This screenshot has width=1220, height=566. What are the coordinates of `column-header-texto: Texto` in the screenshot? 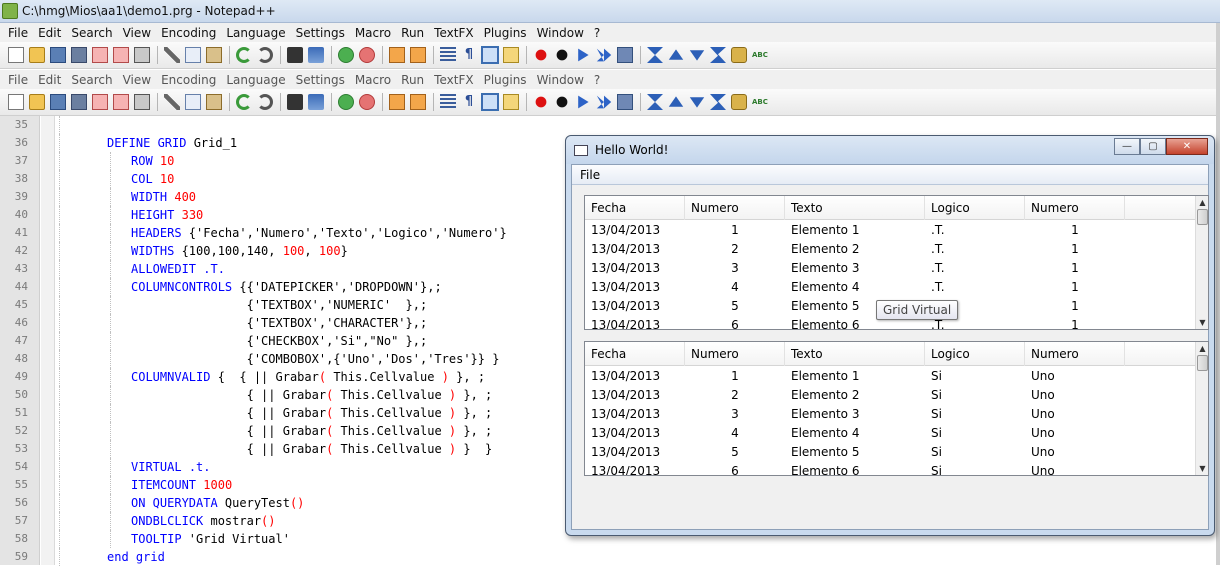 It's located at (855, 208).